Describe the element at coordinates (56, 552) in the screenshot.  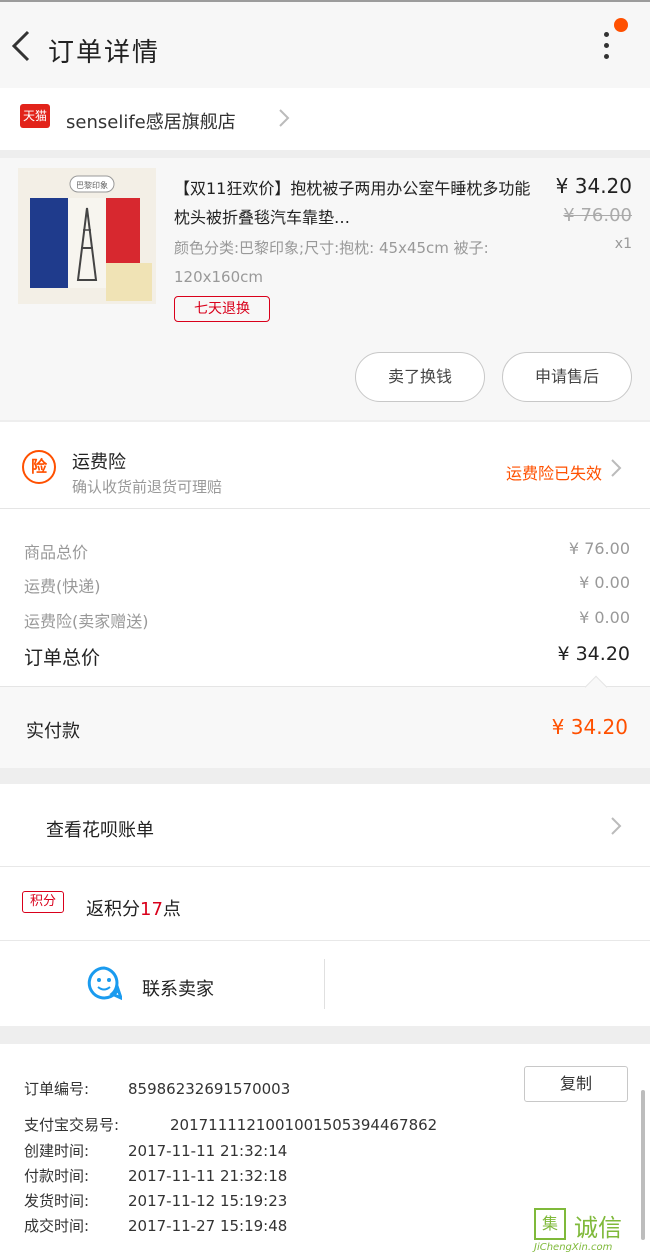
I see `summary-label: 商品总价` at that location.